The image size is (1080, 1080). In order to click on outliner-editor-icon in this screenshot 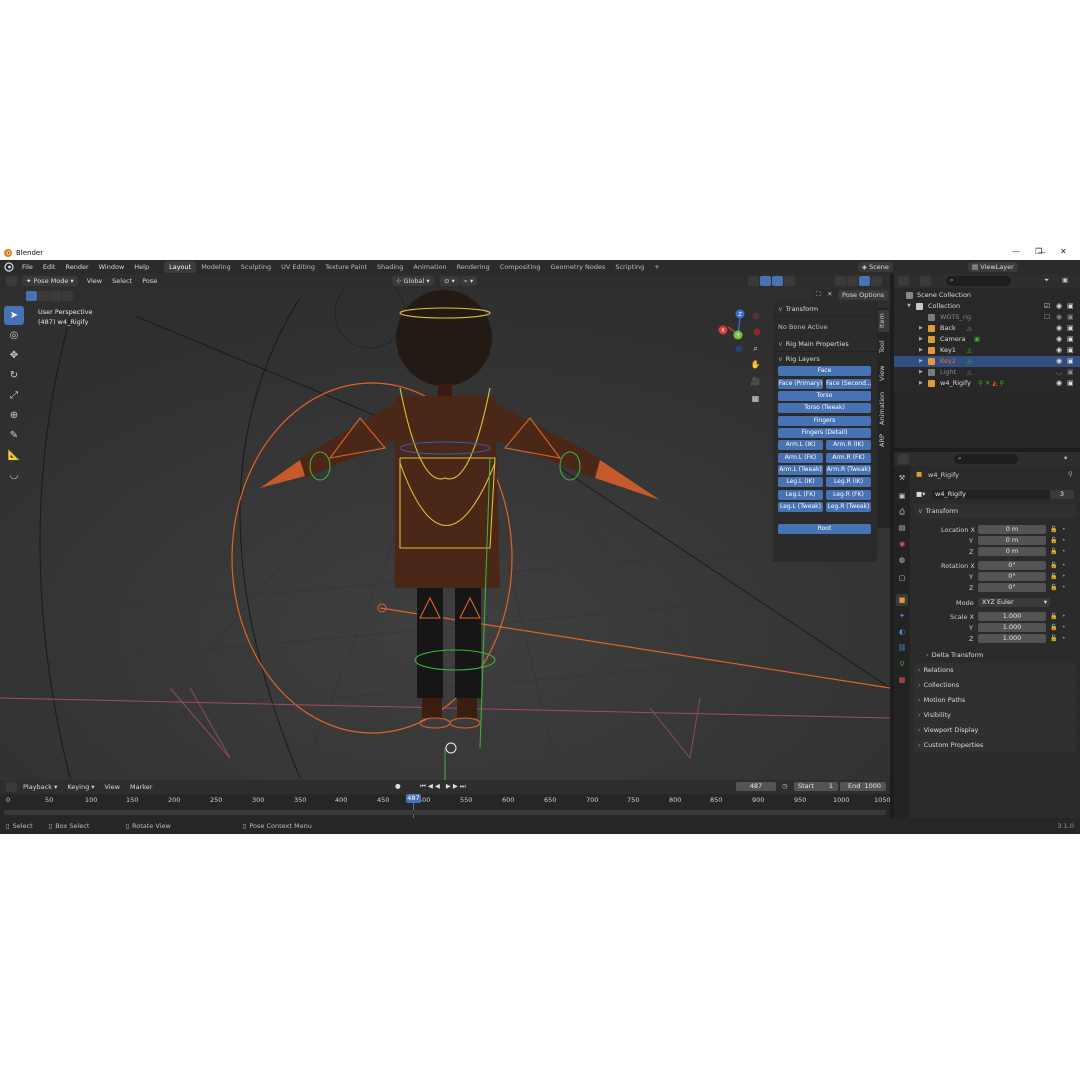, I will do `click(903, 281)`.